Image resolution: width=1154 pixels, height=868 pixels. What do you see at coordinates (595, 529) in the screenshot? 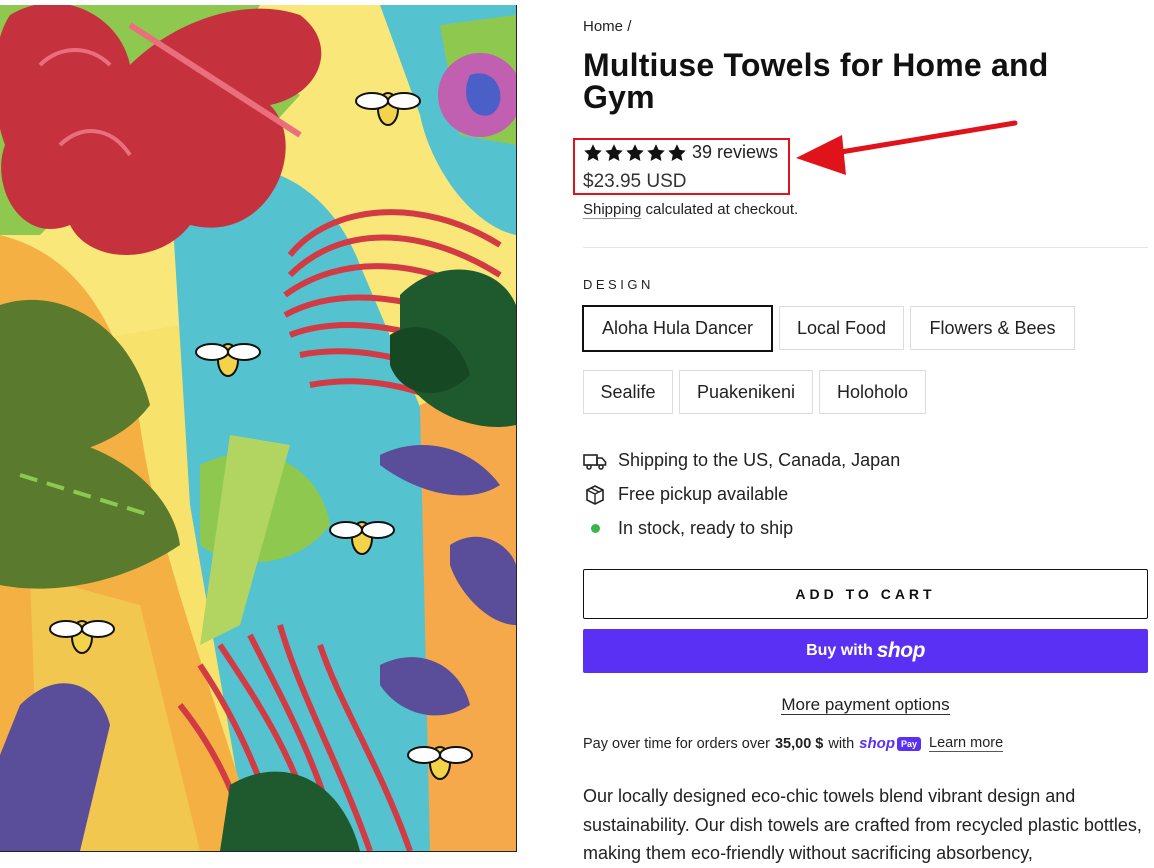
I see `in-stock-dot-icon` at bounding box center [595, 529].